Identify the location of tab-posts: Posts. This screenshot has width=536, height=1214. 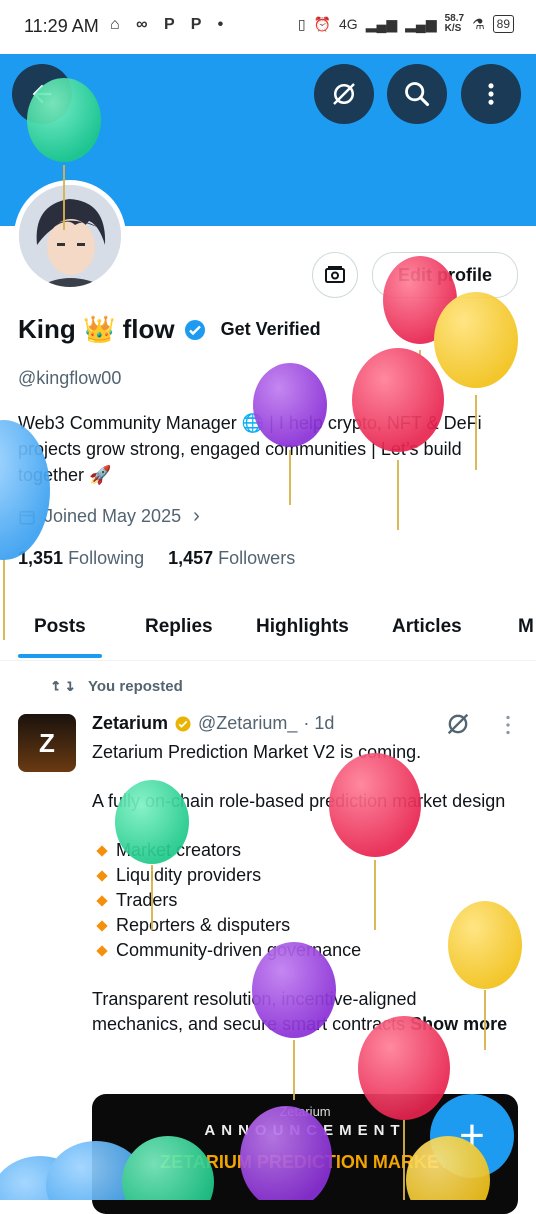
(60, 627).